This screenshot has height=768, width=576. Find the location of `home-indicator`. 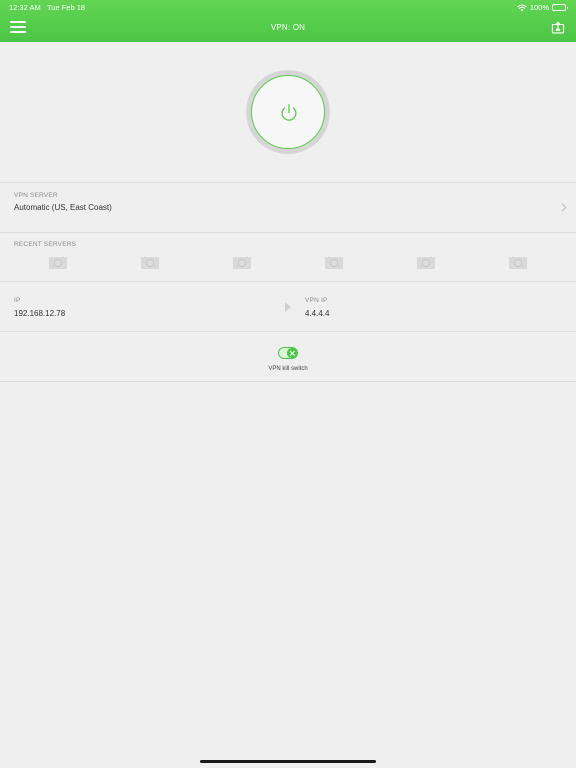

home-indicator is located at coordinates (288, 761).